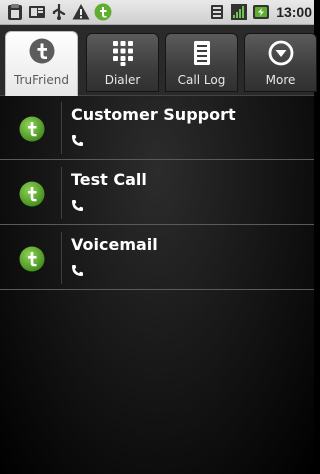 The width and height of the screenshot is (320, 474). I want to click on system-icons: 13:00, so click(260, 12).